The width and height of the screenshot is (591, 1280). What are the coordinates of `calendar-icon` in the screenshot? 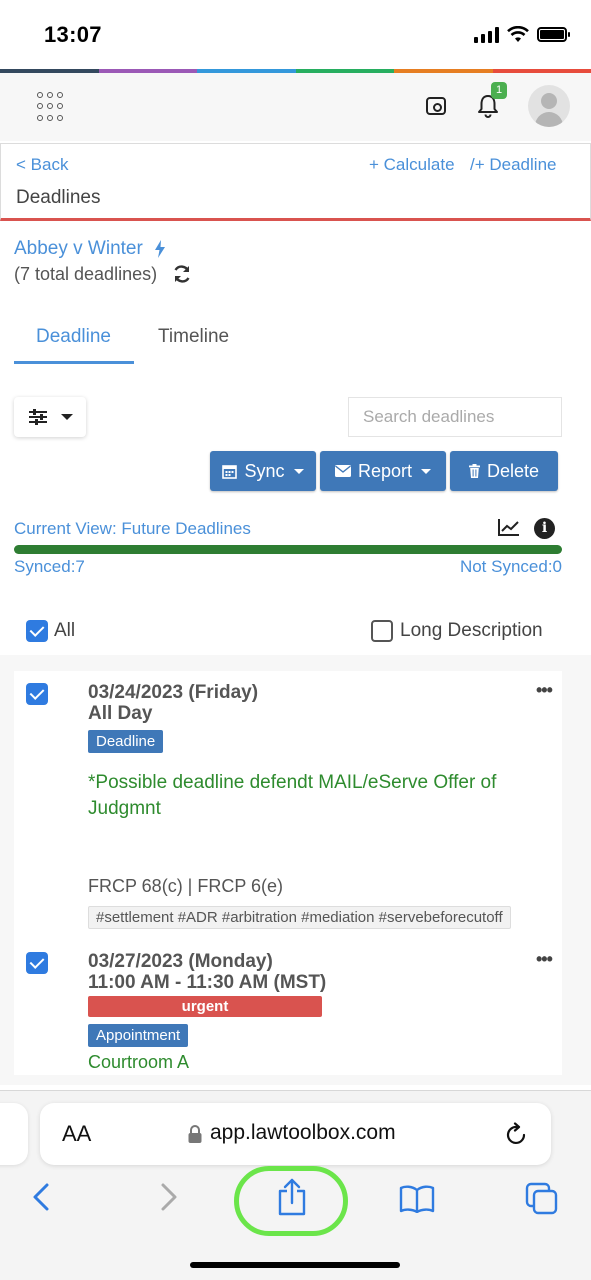 It's located at (230, 471).